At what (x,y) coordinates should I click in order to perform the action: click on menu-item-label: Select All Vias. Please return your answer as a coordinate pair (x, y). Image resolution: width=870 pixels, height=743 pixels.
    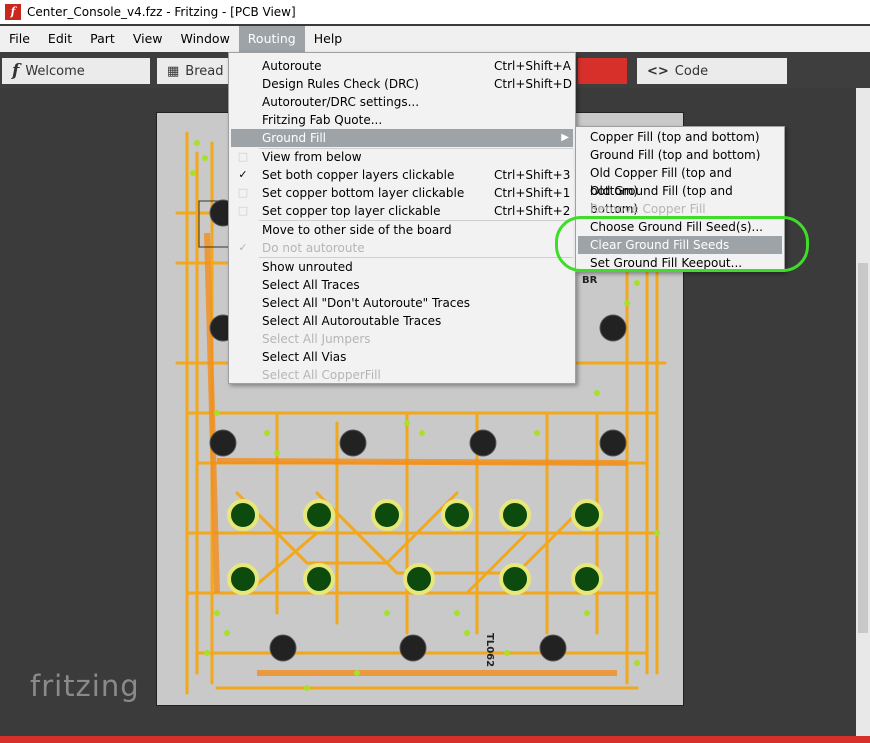
    Looking at the image, I should click on (304, 357).